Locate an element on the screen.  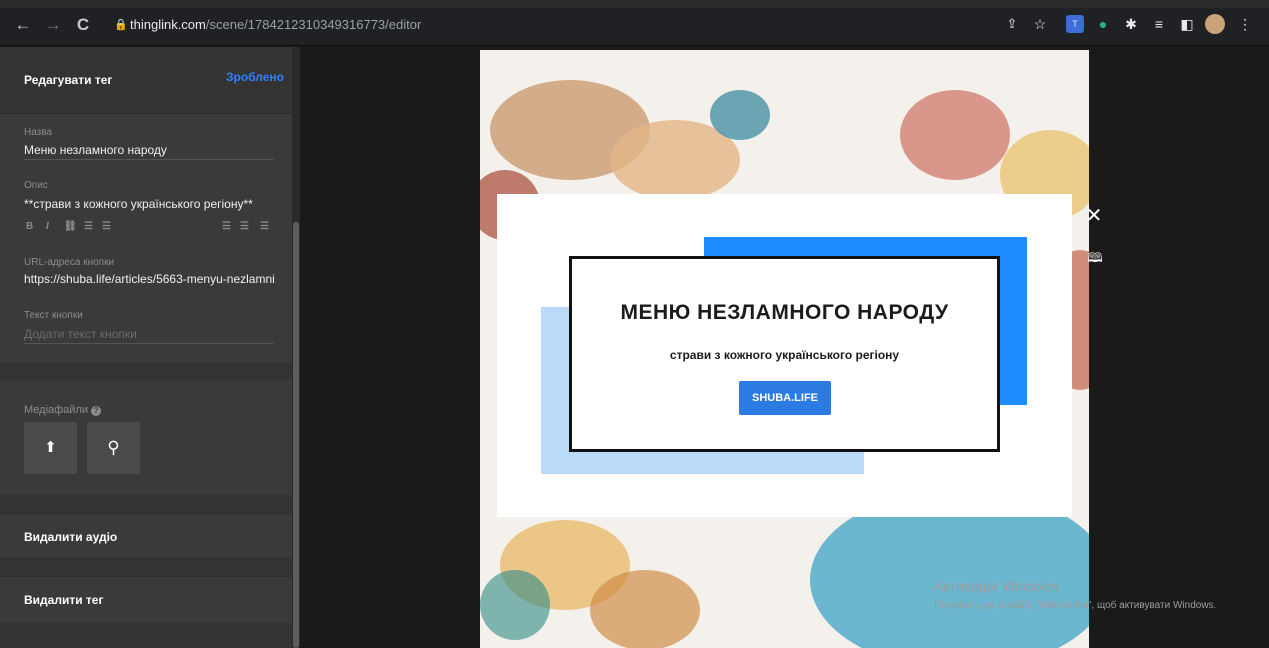
back-button: ← is located at coordinates (23, 25).